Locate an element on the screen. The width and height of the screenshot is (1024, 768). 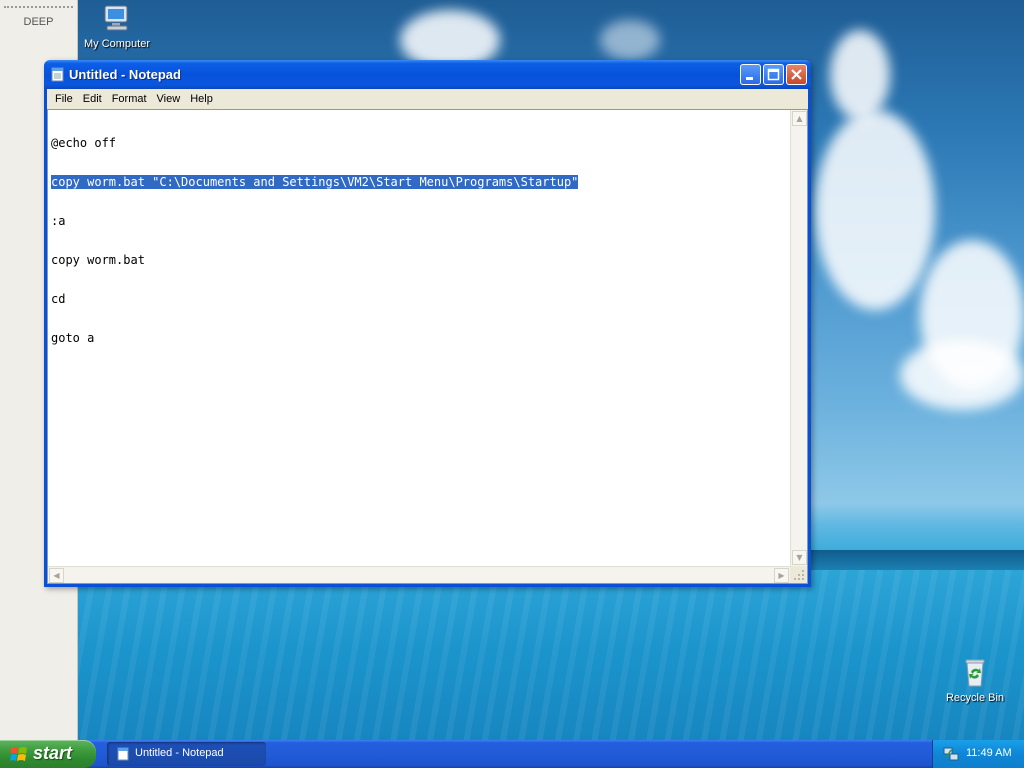
start-label: start is located at coordinates (53, 753).